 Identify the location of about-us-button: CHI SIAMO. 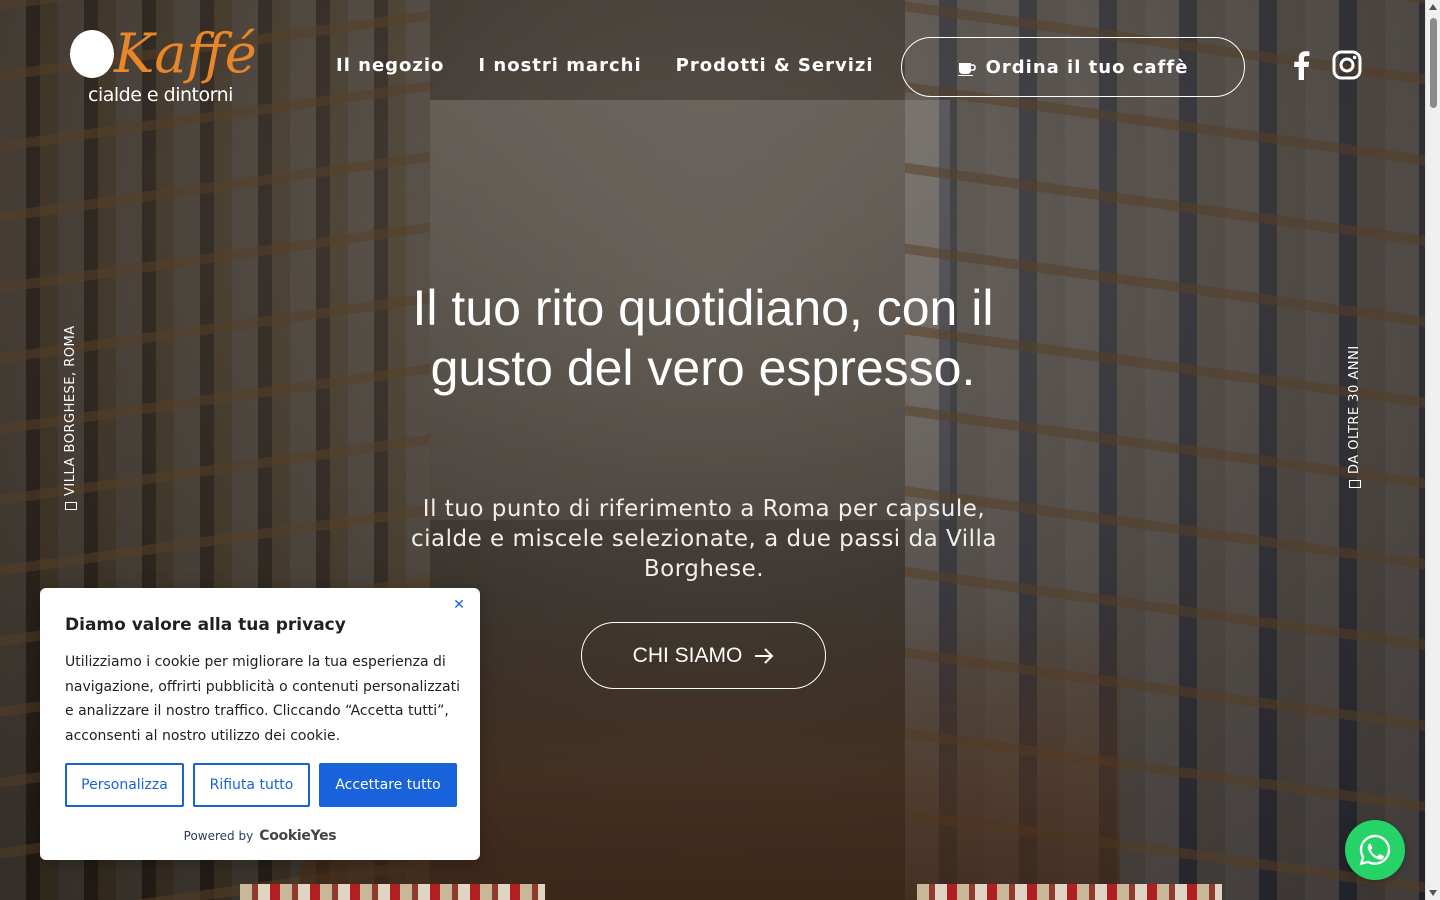
(703, 655).